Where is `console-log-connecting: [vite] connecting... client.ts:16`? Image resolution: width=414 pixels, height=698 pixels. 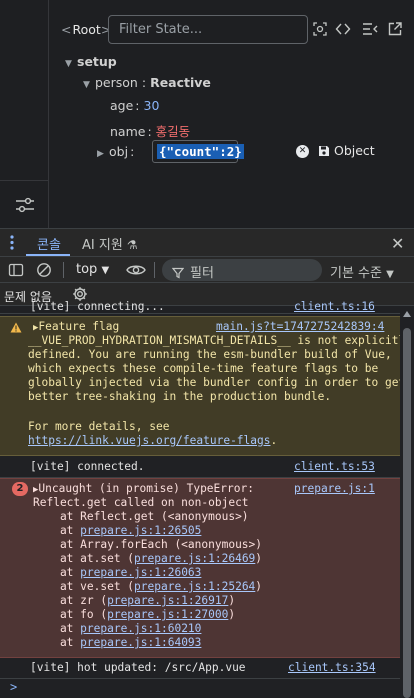
console-log-connecting: [vite] connecting... client.ts:16 is located at coordinates (200, 307).